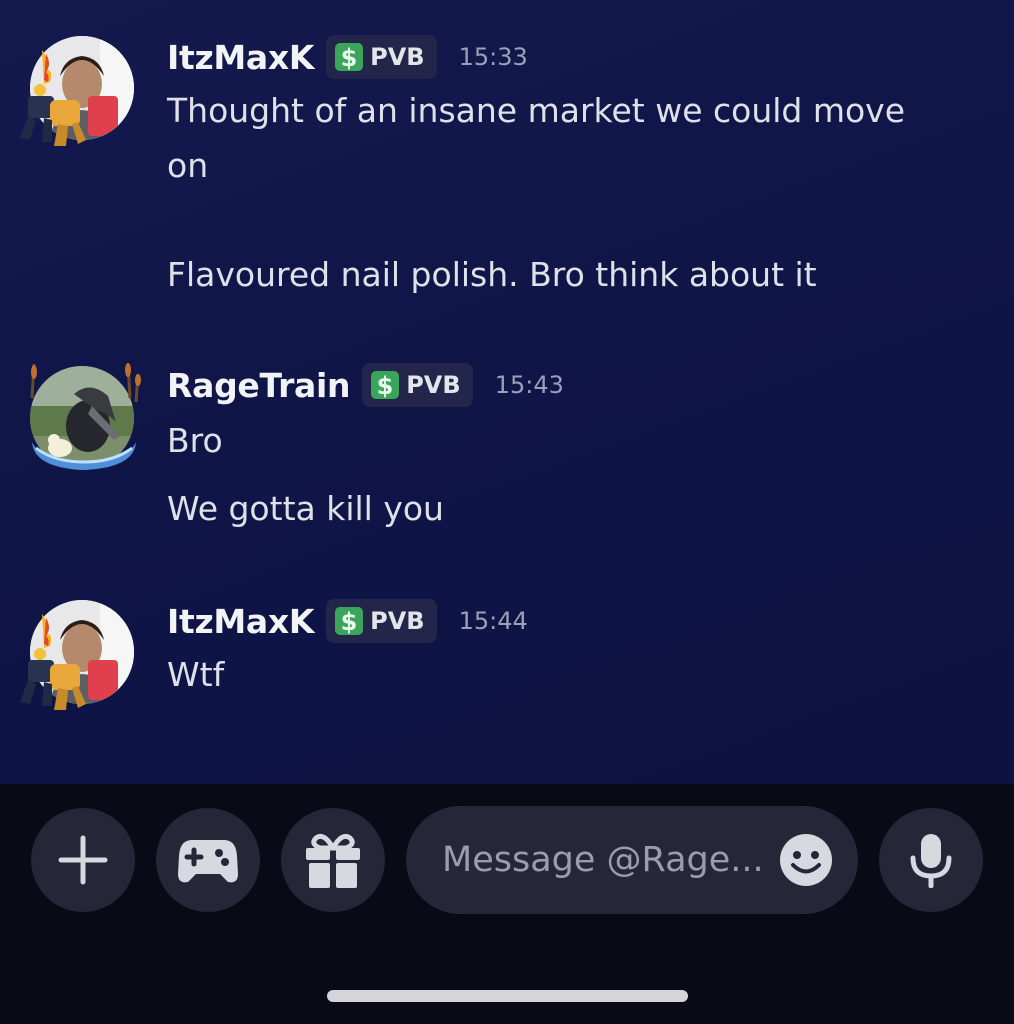  I want to click on microphone-icon, so click(931, 861).